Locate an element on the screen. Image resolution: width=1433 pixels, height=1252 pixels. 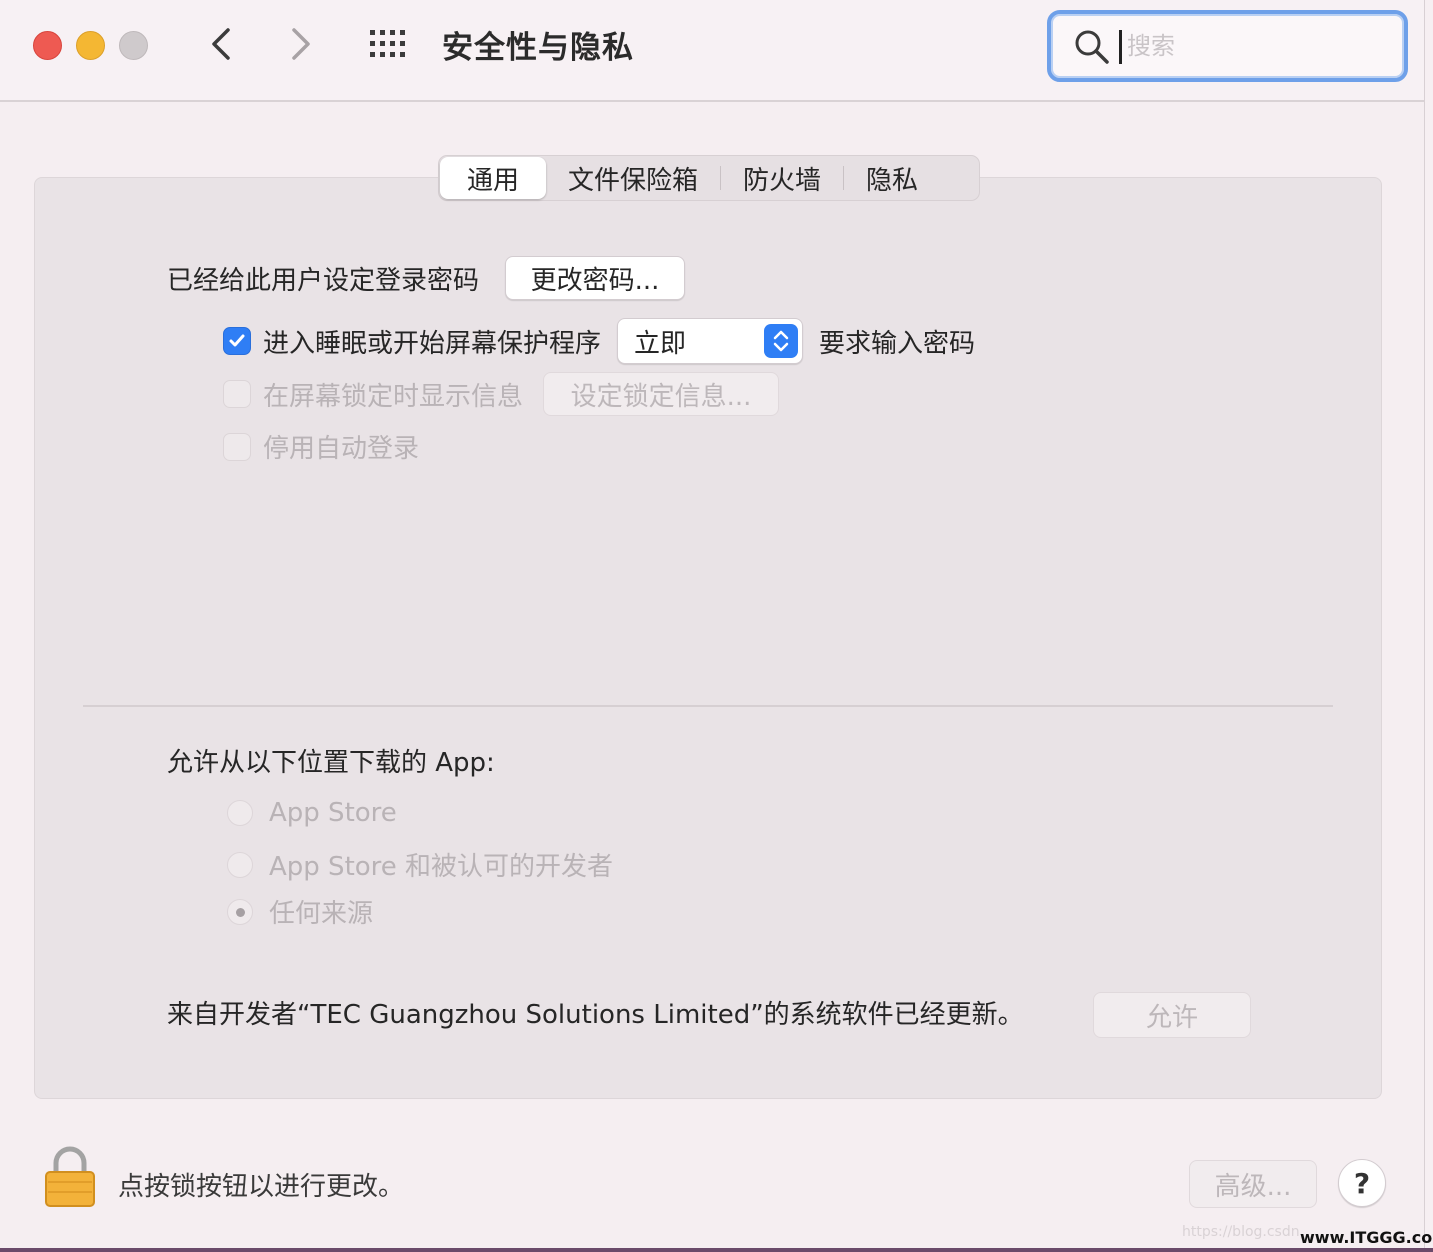
radio-identified-developers is located at coordinates (240, 864).